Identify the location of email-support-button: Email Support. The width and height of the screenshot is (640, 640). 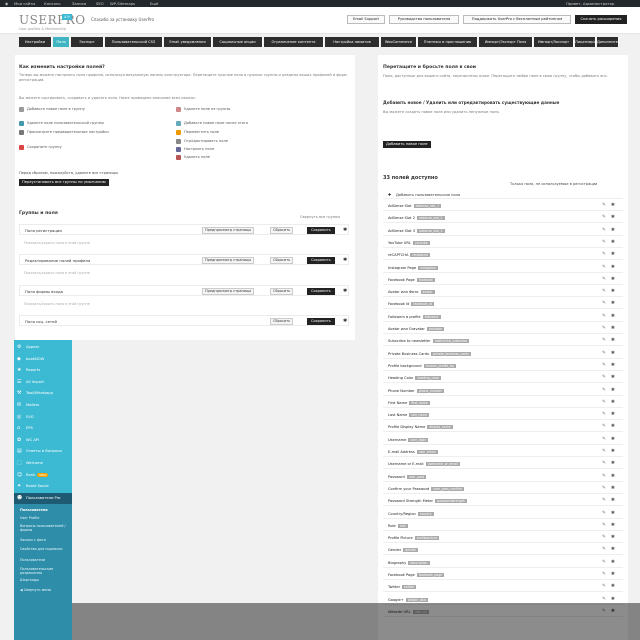
(366, 19).